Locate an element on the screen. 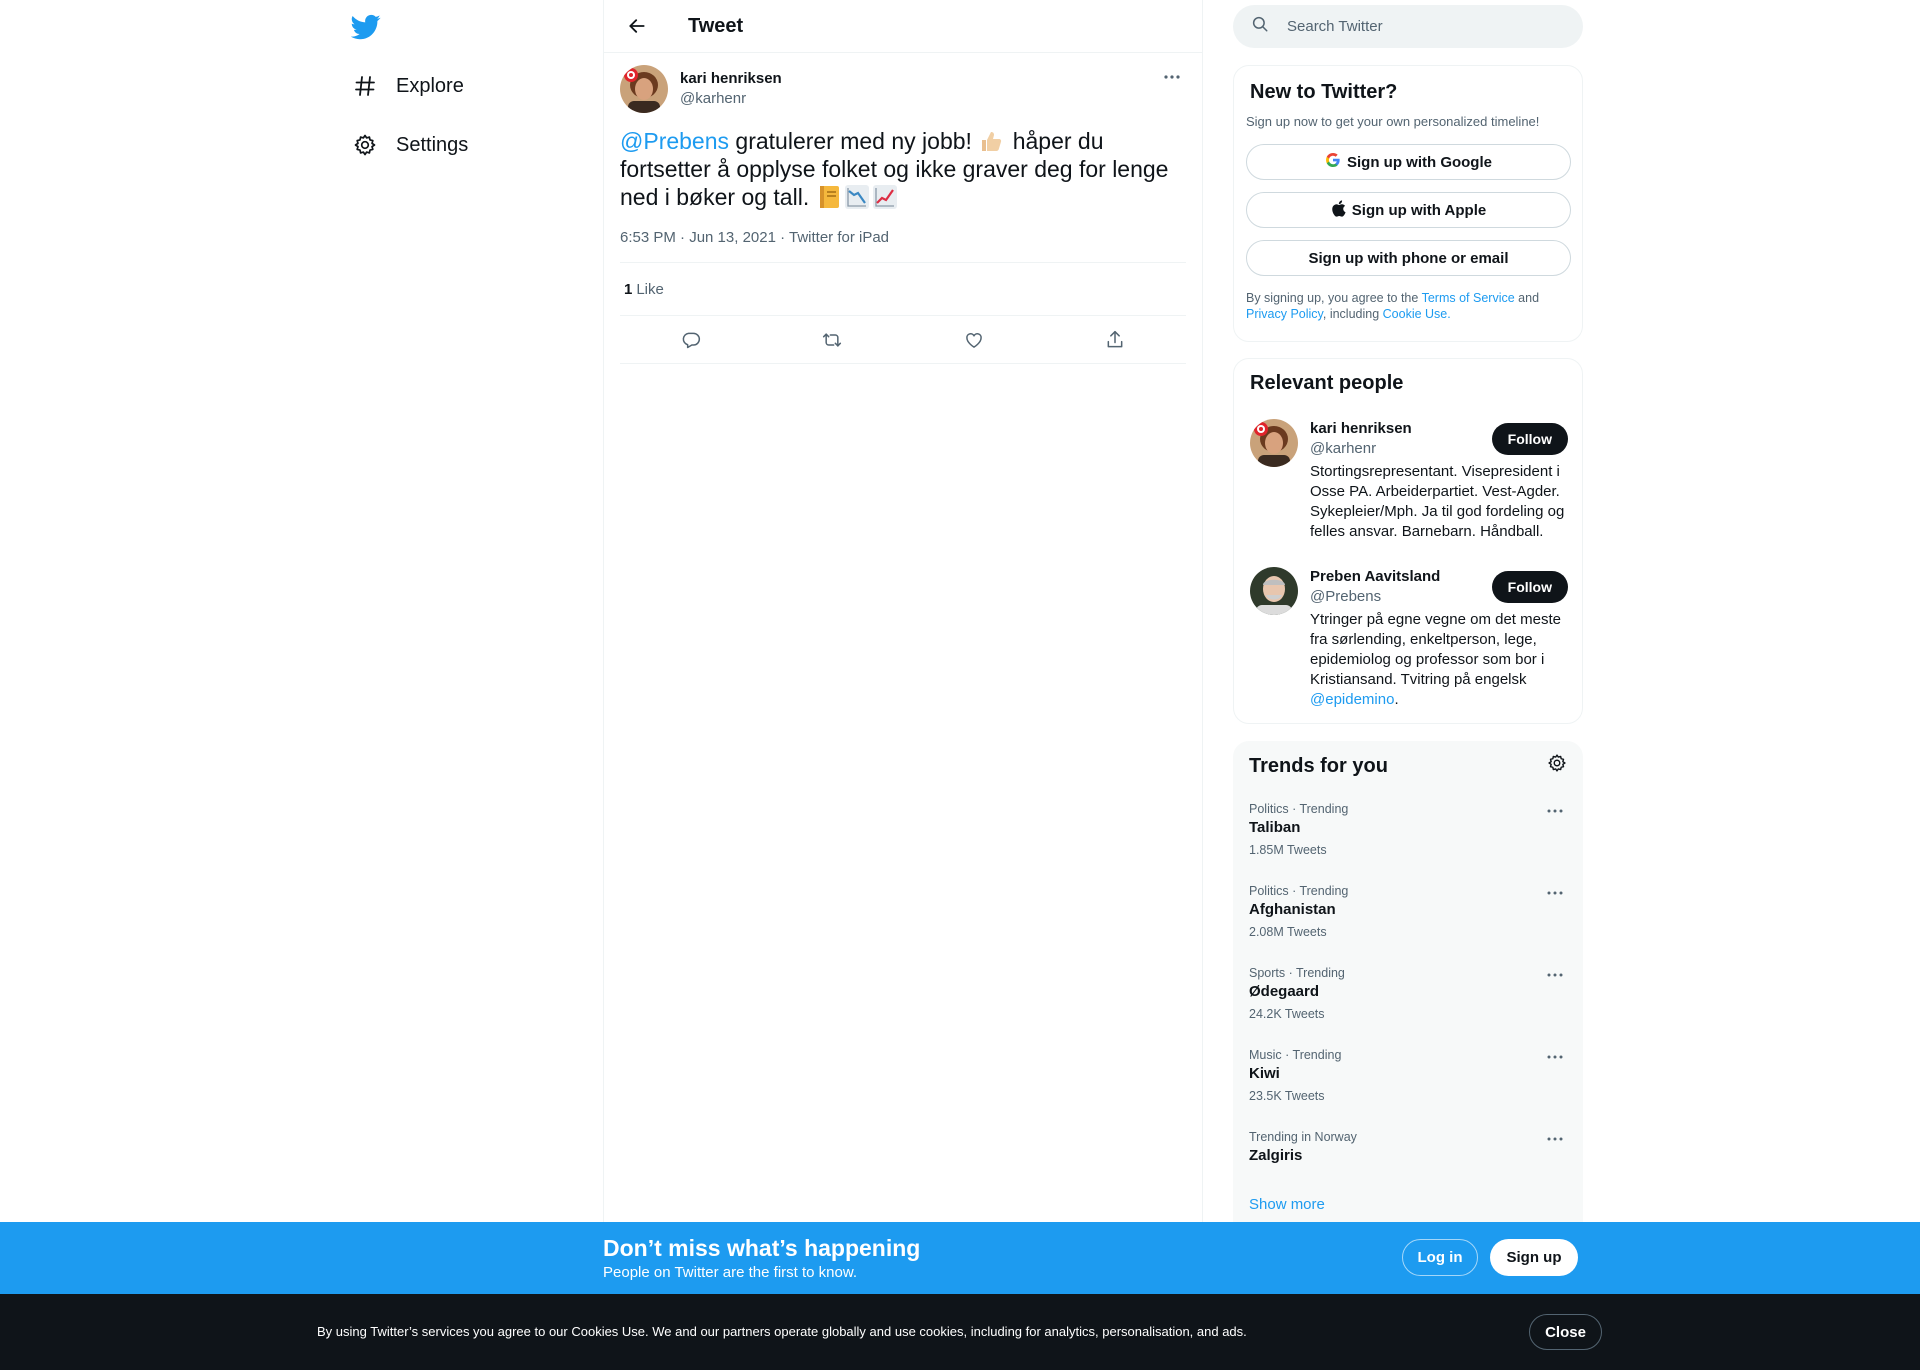  trend-name: Zalgiris is located at coordinates (1276, 1155).